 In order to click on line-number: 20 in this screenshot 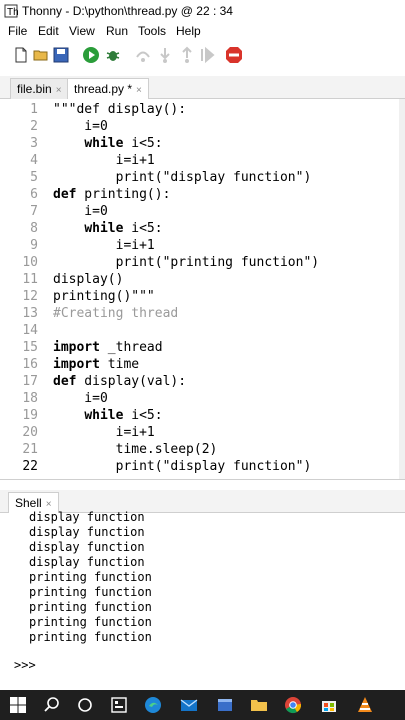, I will do `click(30, 432)`.